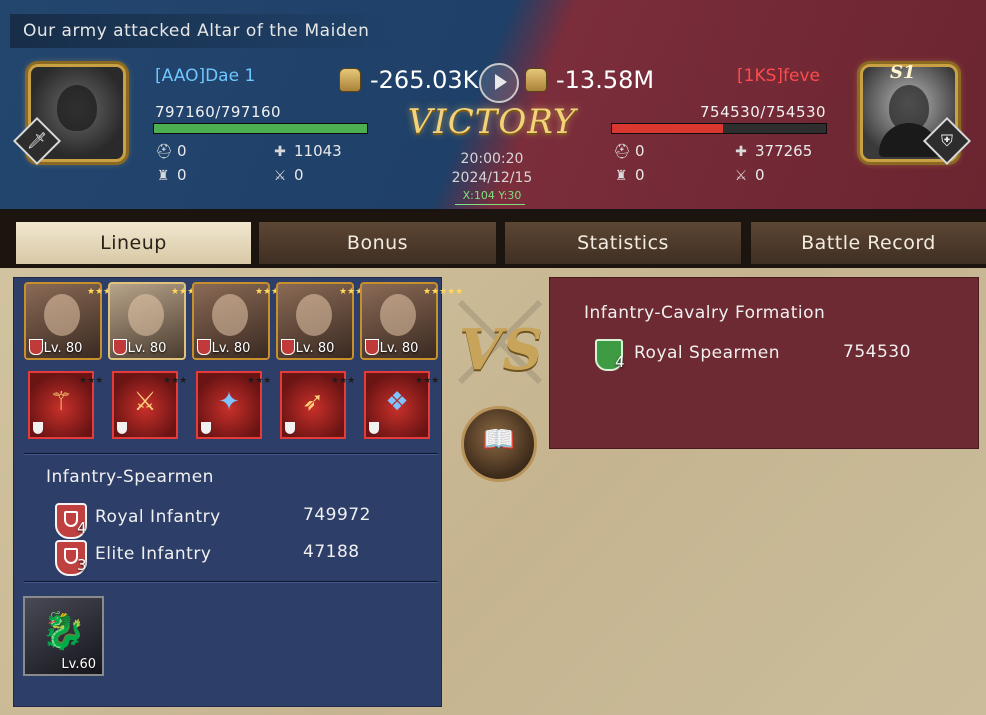 The image size is (986, 715). What do you see at coordinates (182, 175) in the screenshot?
I see `attacker-tower-value: 0` at bounding box center [182, 175].